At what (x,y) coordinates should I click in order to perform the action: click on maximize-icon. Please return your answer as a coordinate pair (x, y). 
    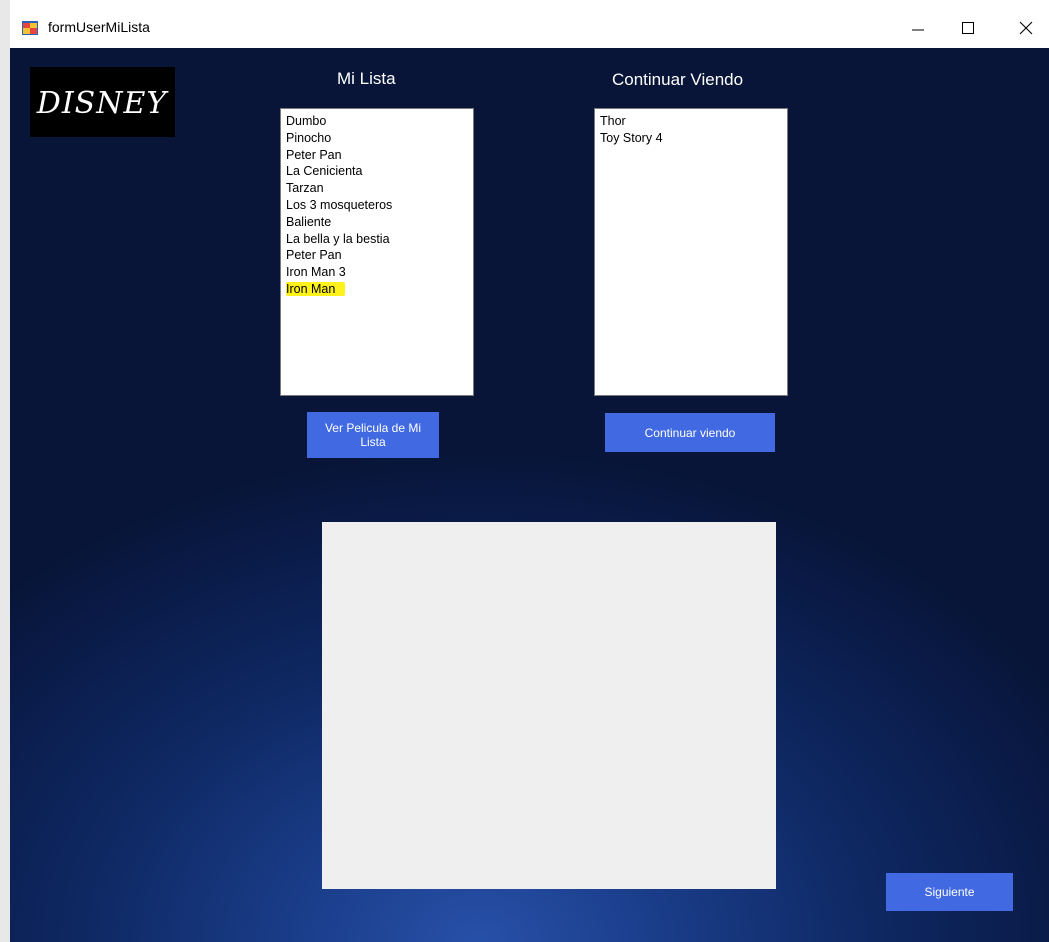
    Looking at the image, I should click on (968, 28).